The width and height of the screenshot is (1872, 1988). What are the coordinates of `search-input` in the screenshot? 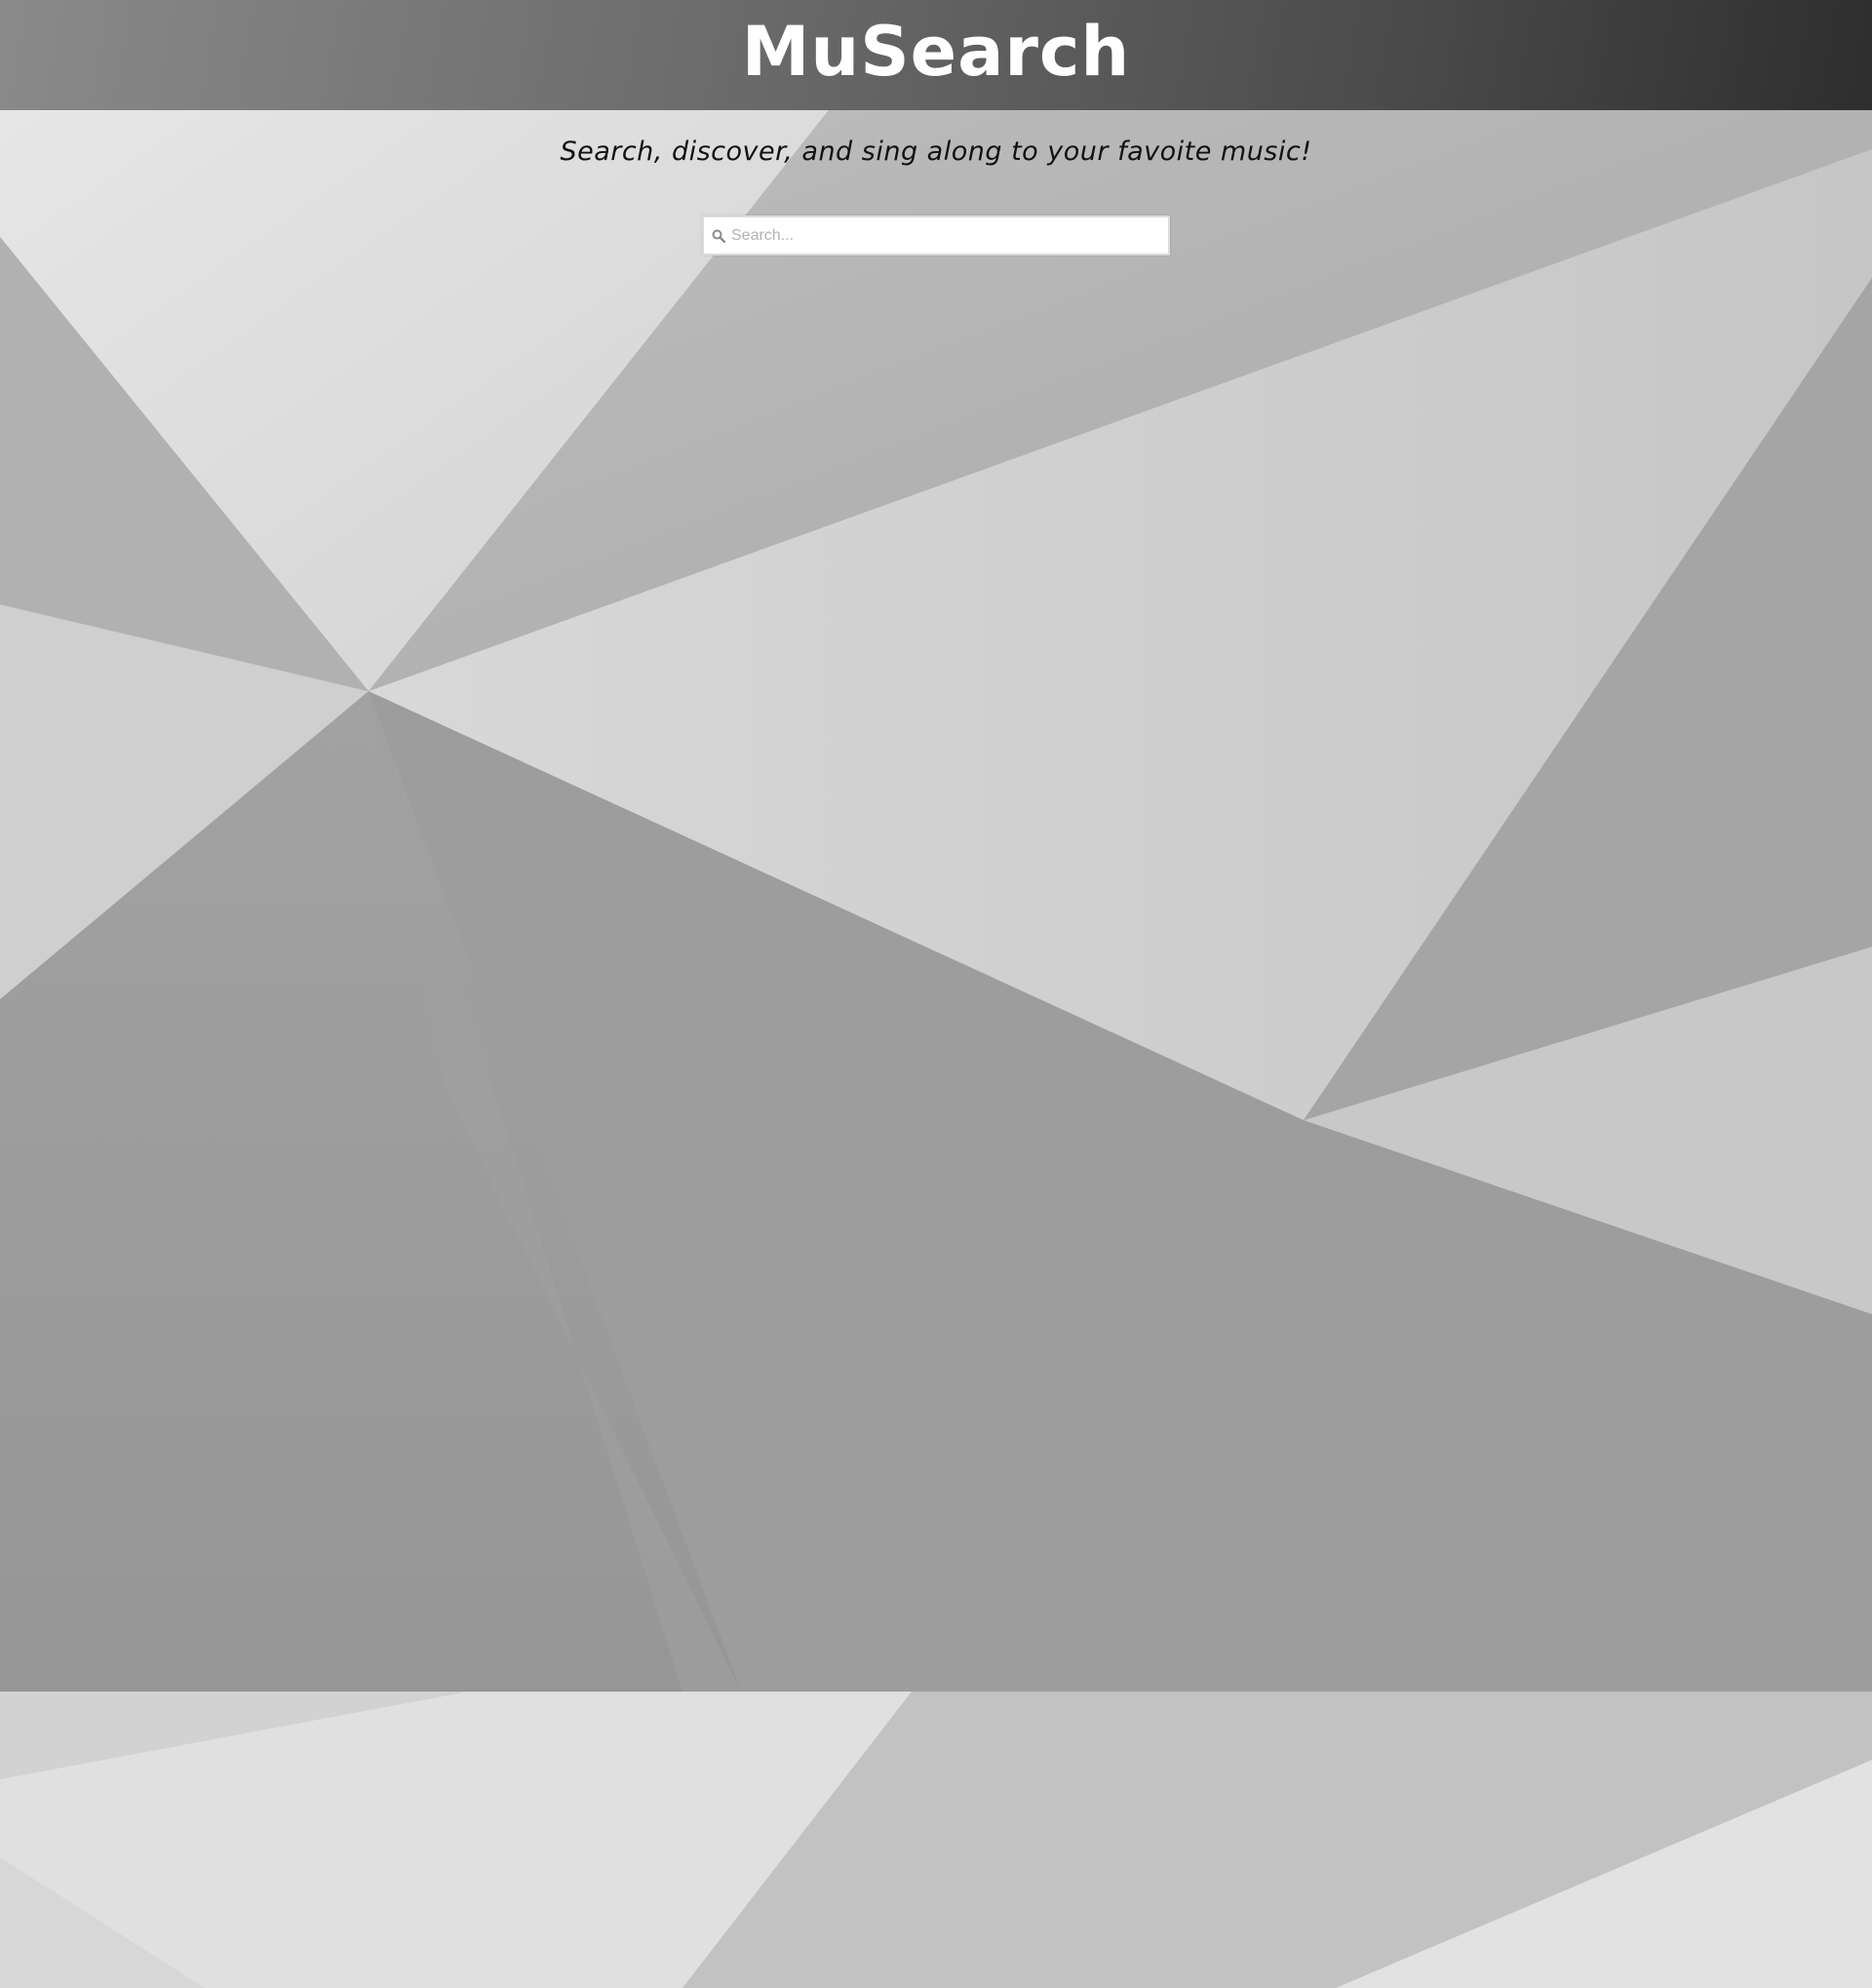 It's located at (948, 235).